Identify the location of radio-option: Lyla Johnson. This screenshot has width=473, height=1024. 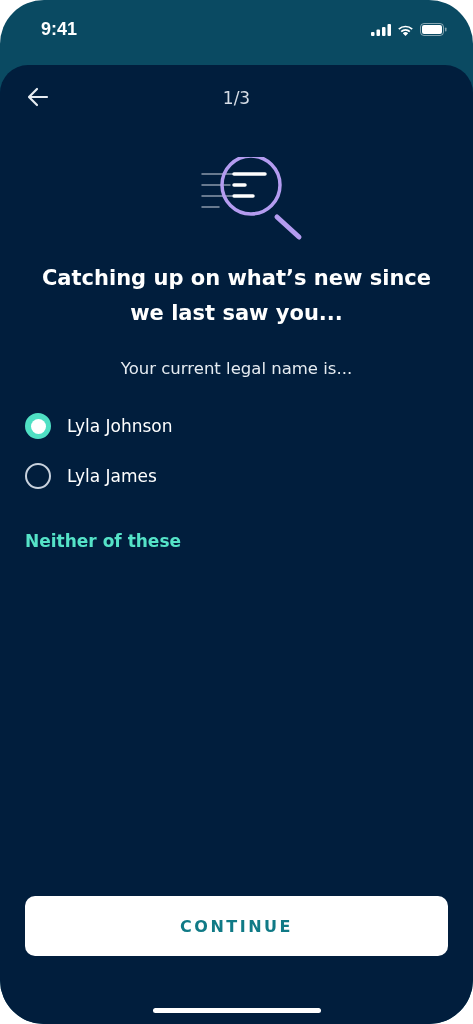
(99, 426).